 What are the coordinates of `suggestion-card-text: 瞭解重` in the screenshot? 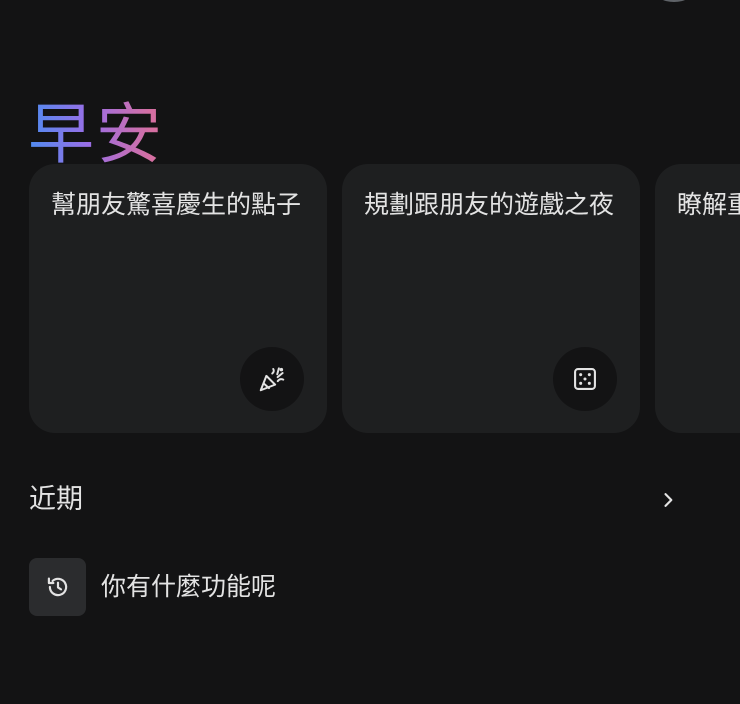 It's located at (708, 204).